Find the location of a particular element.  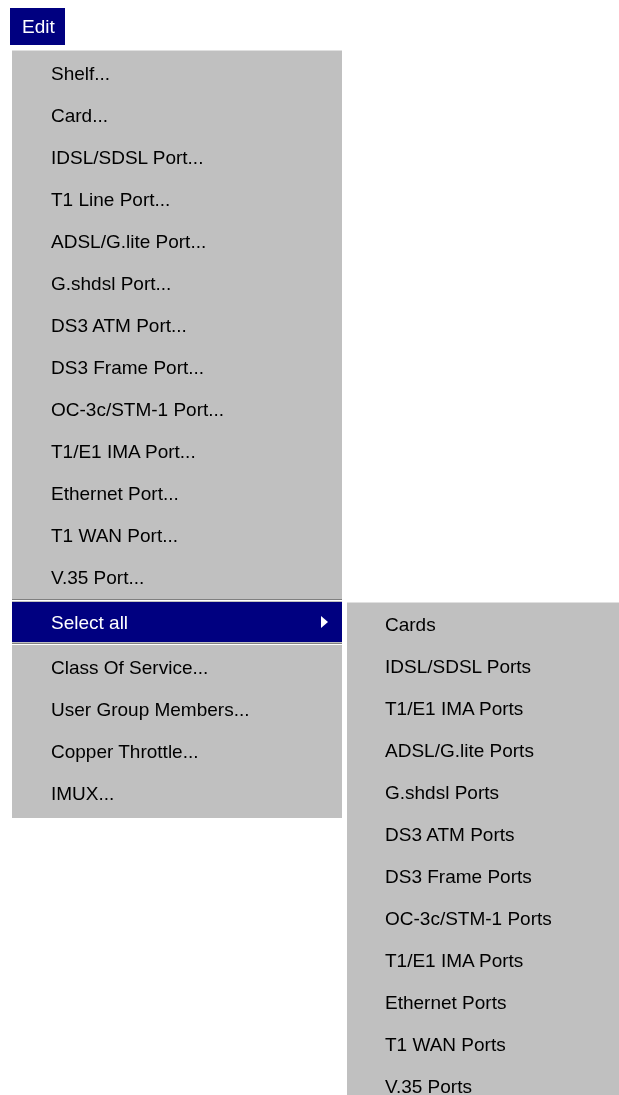

menu-item: DS3 Frame Ports is located at coordinates (483, 876).